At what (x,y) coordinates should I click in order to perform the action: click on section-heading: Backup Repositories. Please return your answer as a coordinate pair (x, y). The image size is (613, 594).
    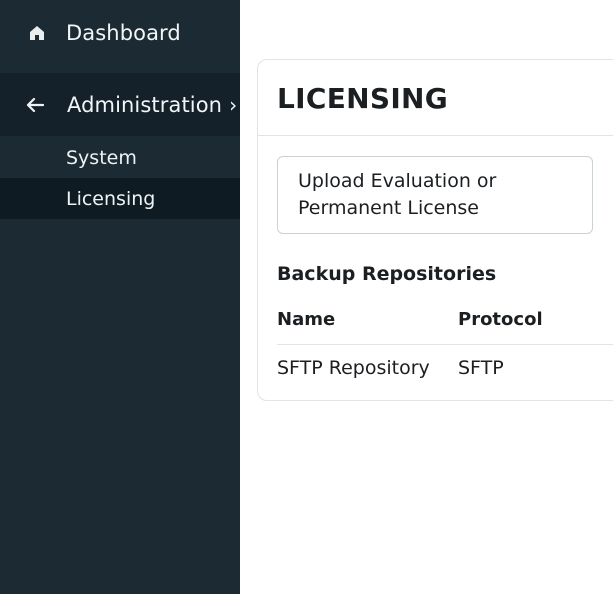
    Looking at the image, I should click on (387, 274).